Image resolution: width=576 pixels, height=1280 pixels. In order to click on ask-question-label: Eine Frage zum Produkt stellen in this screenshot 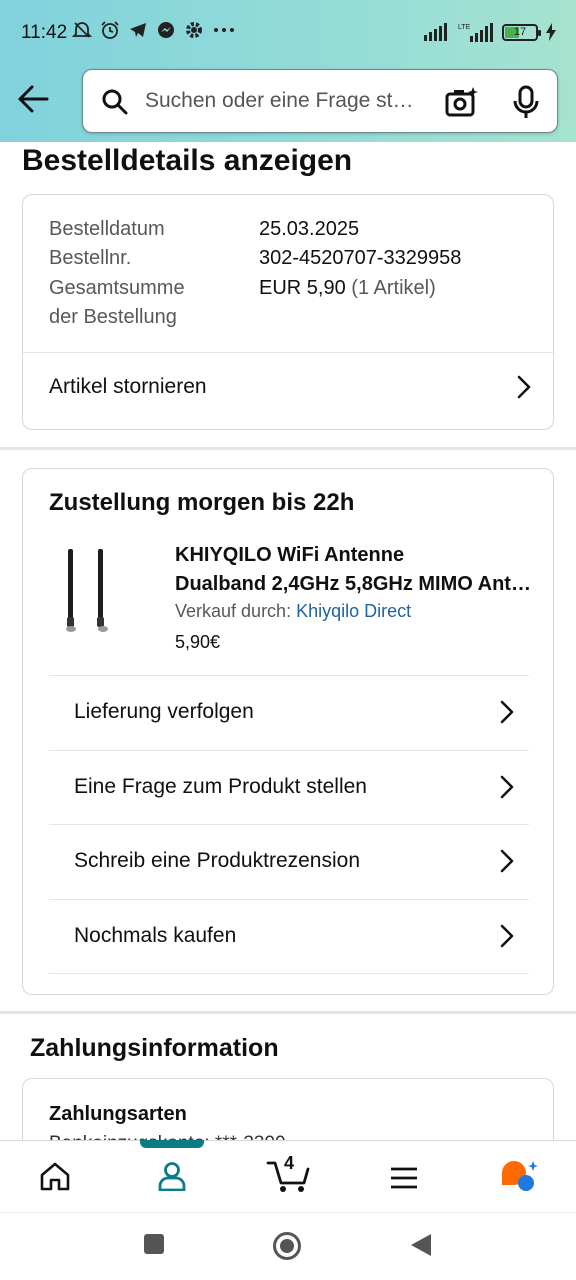, I will do `click(220, 786)`.